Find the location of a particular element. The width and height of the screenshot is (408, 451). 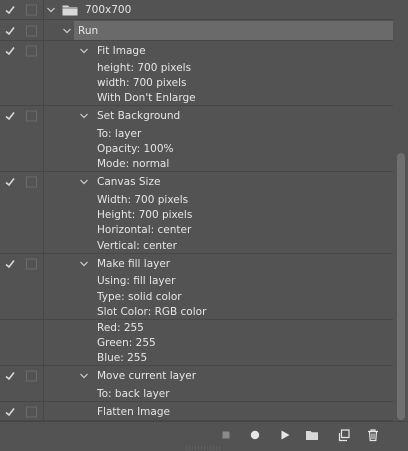

param-text: Horizontal: center is located at coordinates (144, 230).